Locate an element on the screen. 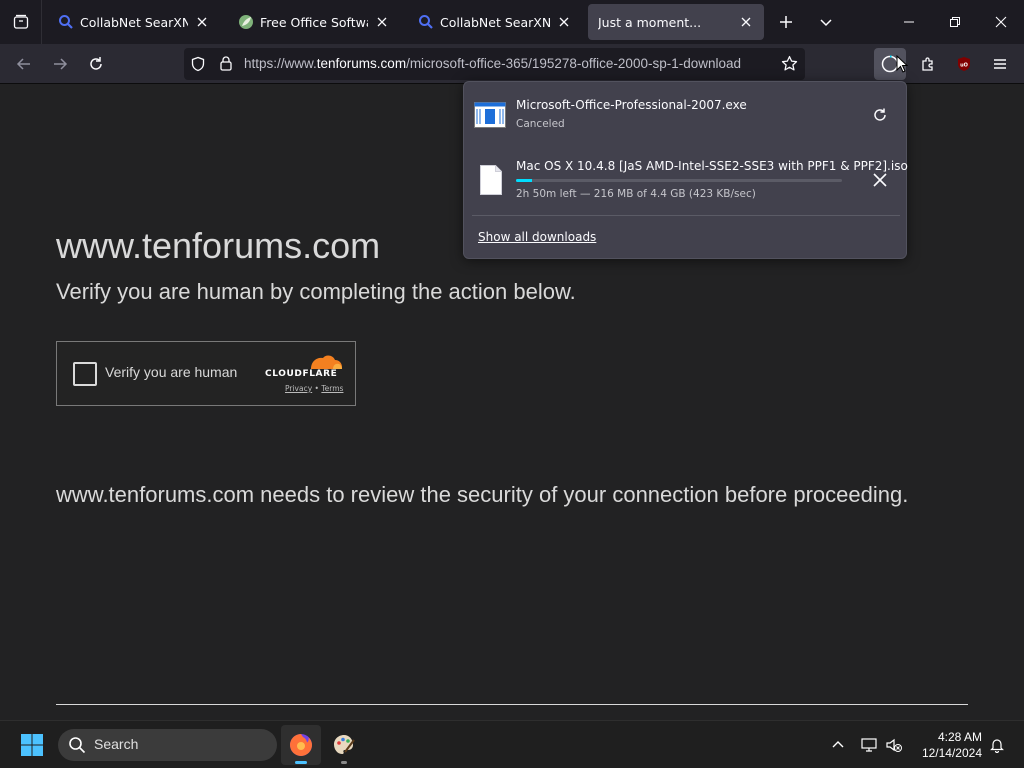  start-button is located at coordinates (32, 745).